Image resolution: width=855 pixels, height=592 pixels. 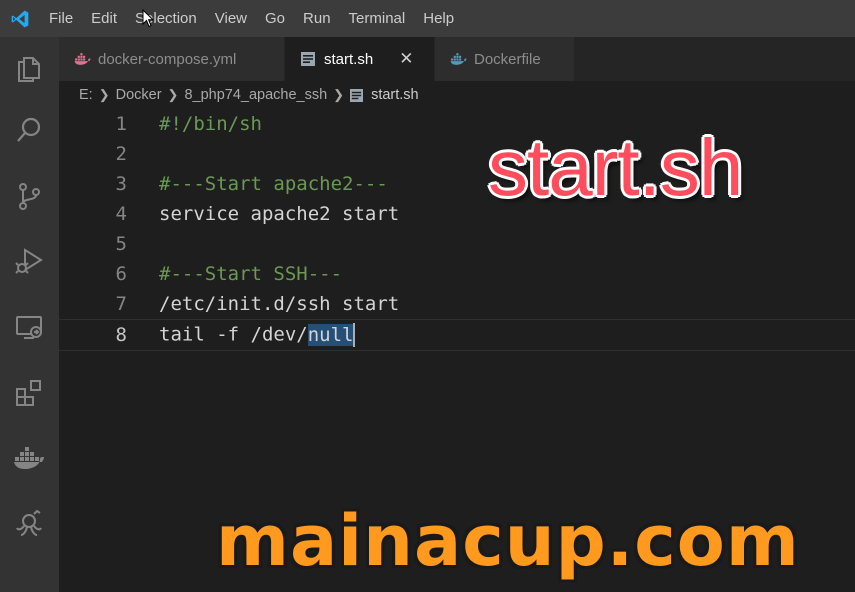 I want to click on menu-selection: Selection, so click(x=166, y=18).